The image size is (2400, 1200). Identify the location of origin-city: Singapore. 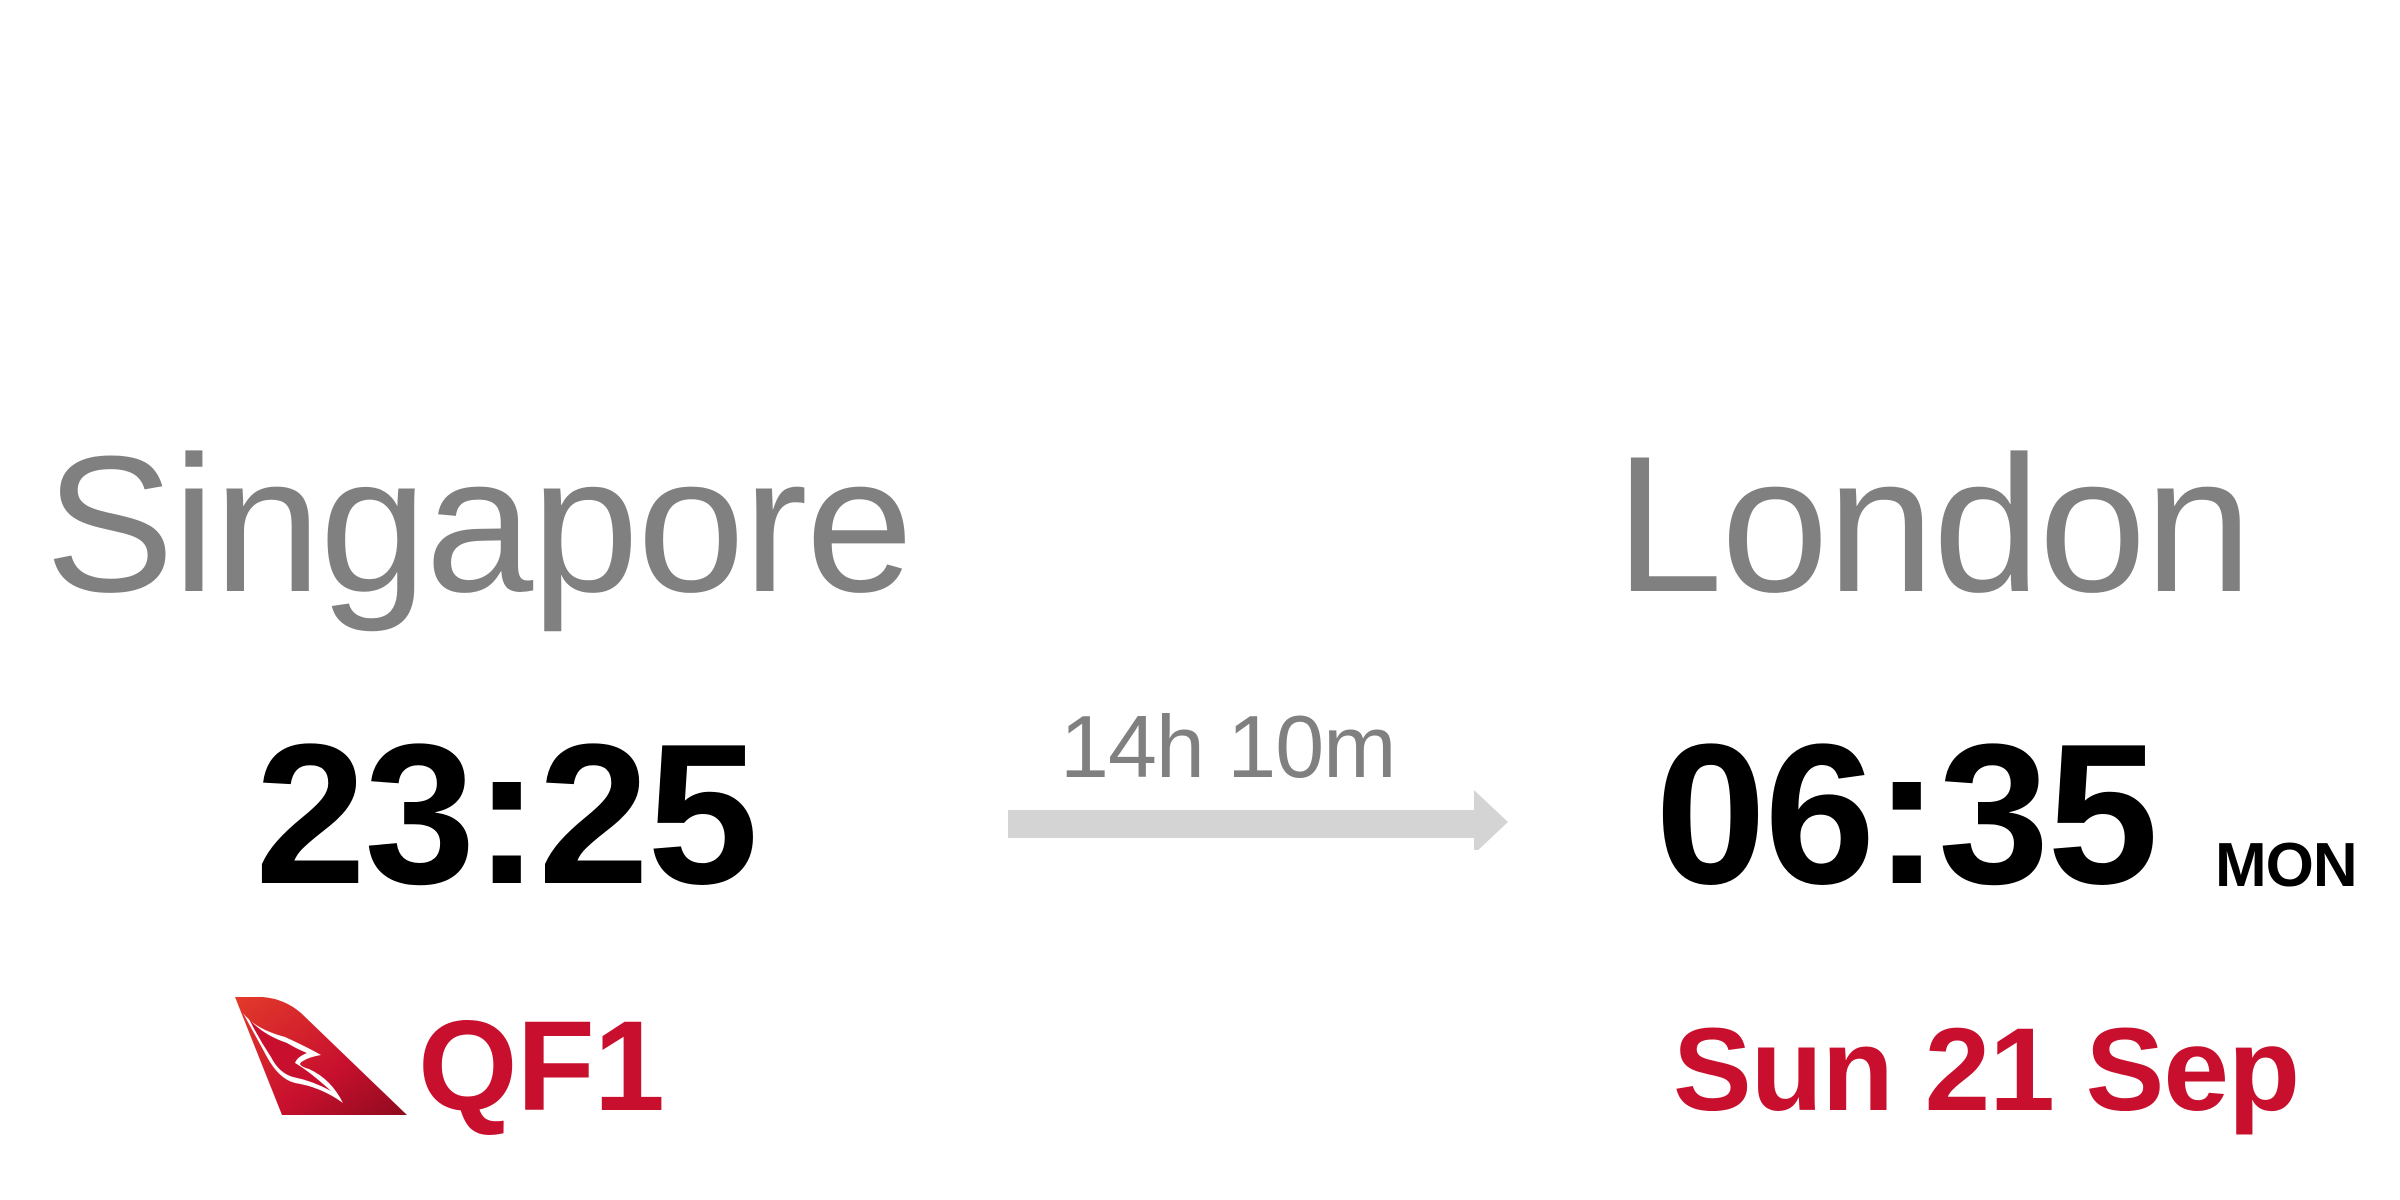
(479, 524).